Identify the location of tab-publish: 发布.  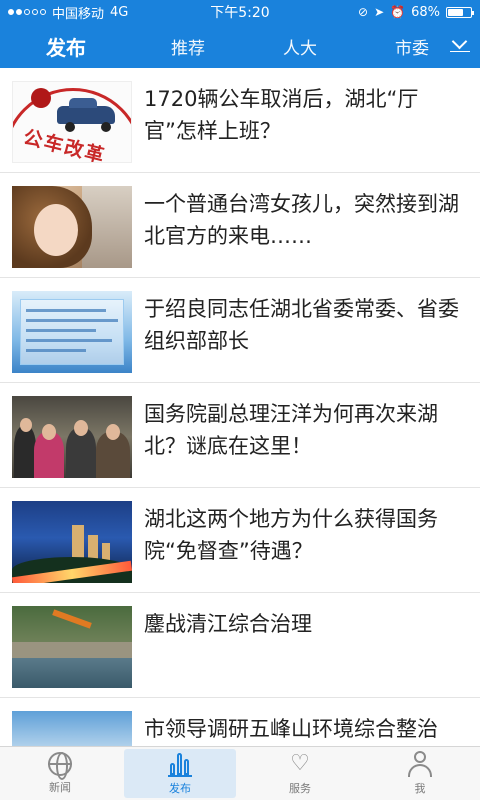
(180, 773).